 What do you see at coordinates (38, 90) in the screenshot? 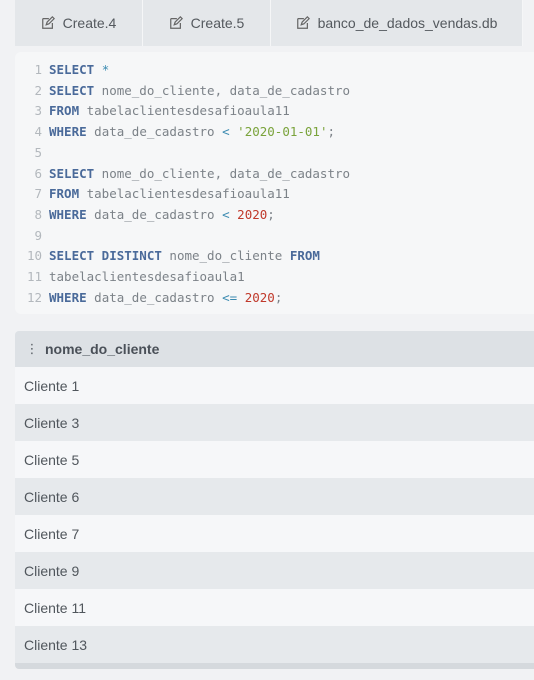
I see `line-number: 2` at bounding box center [38, 90].